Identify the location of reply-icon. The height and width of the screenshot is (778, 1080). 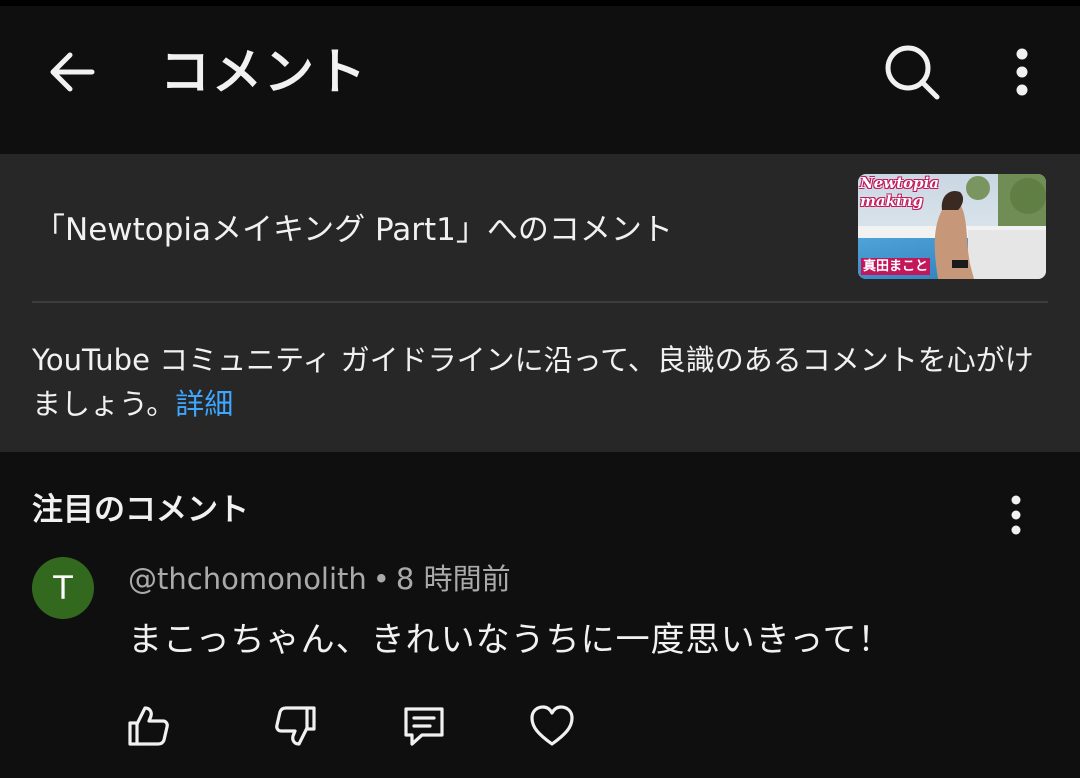
(424, 726).